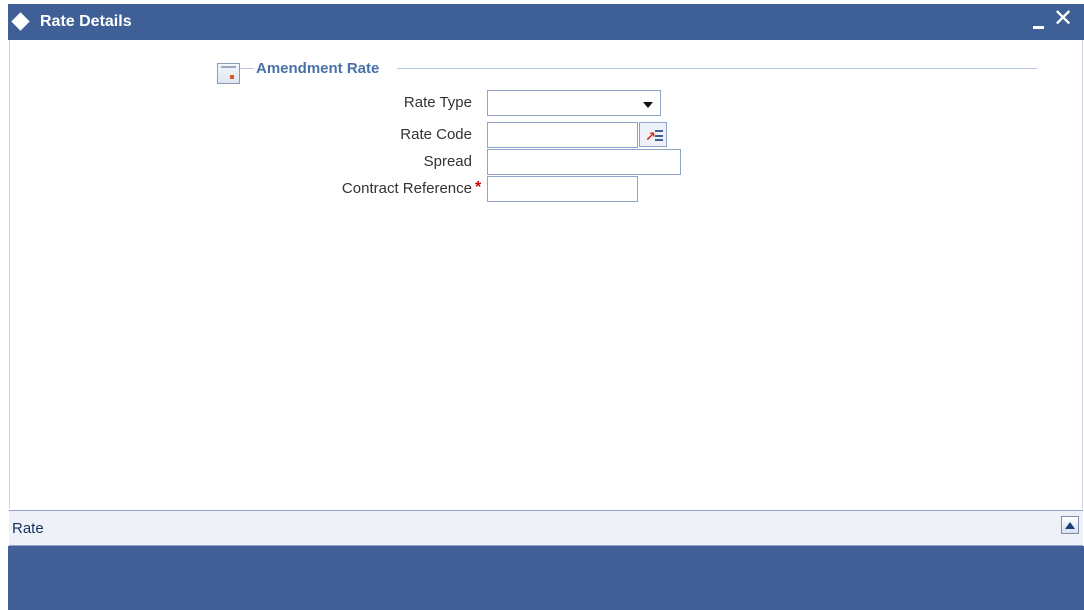 Image resolution: width=1084 pixels, height=610 pixels. What do you see at coordinates (546, 528) in the screenshot?
I see `bottom-tab-bar: Rate` at bounding box center [546, 528].